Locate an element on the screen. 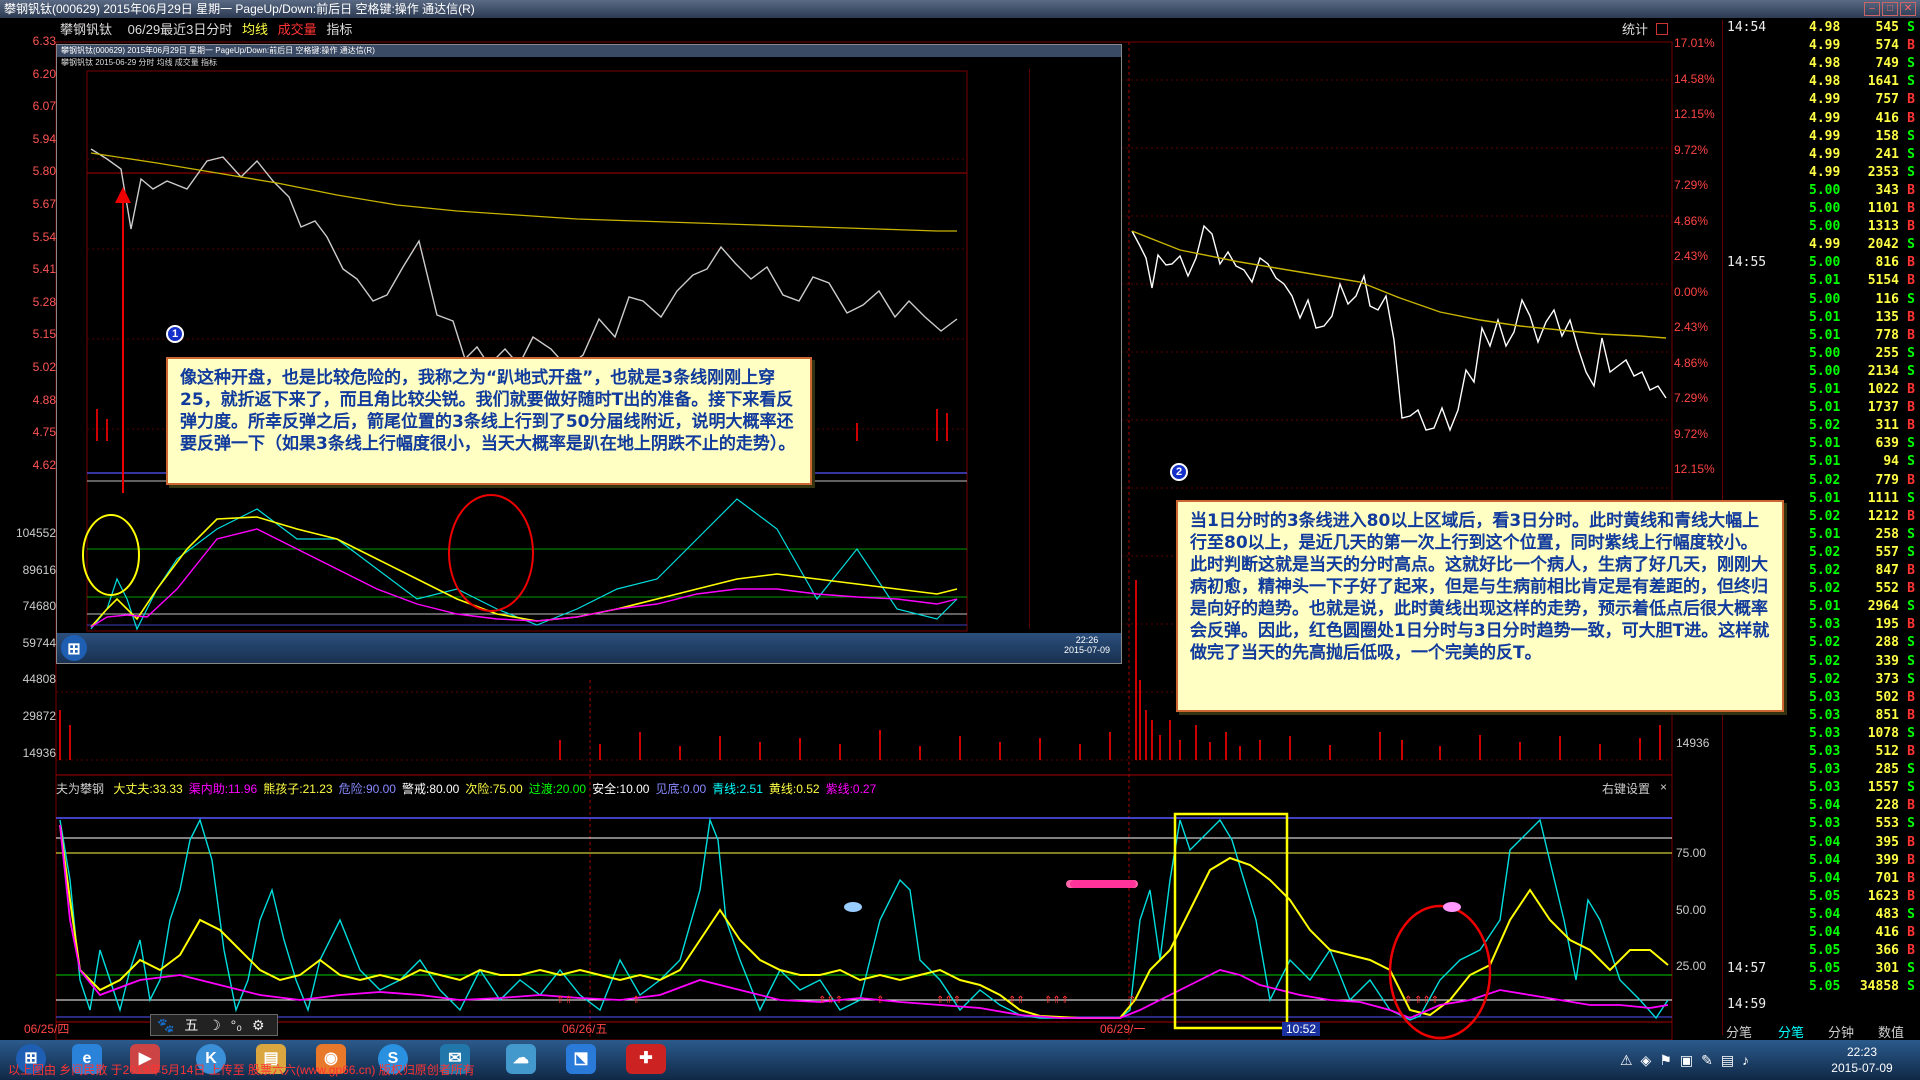  tick-row: 4.99 2042 S is located at coordinates (1862, 245).